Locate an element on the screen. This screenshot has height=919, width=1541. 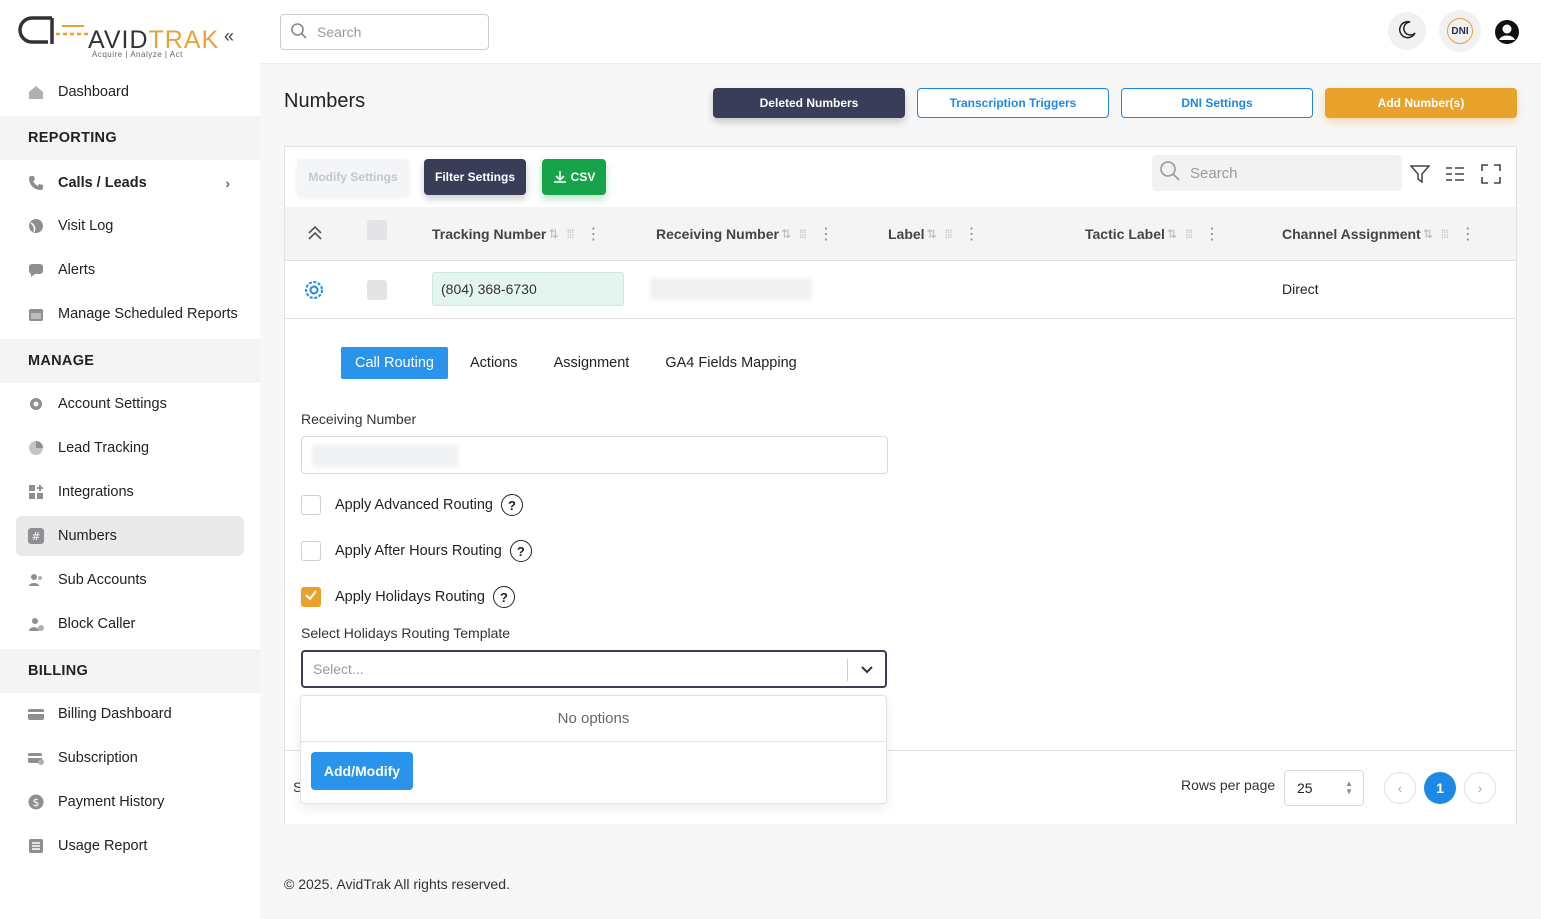
collapse-all-icon is located at coordinates (315, 234).